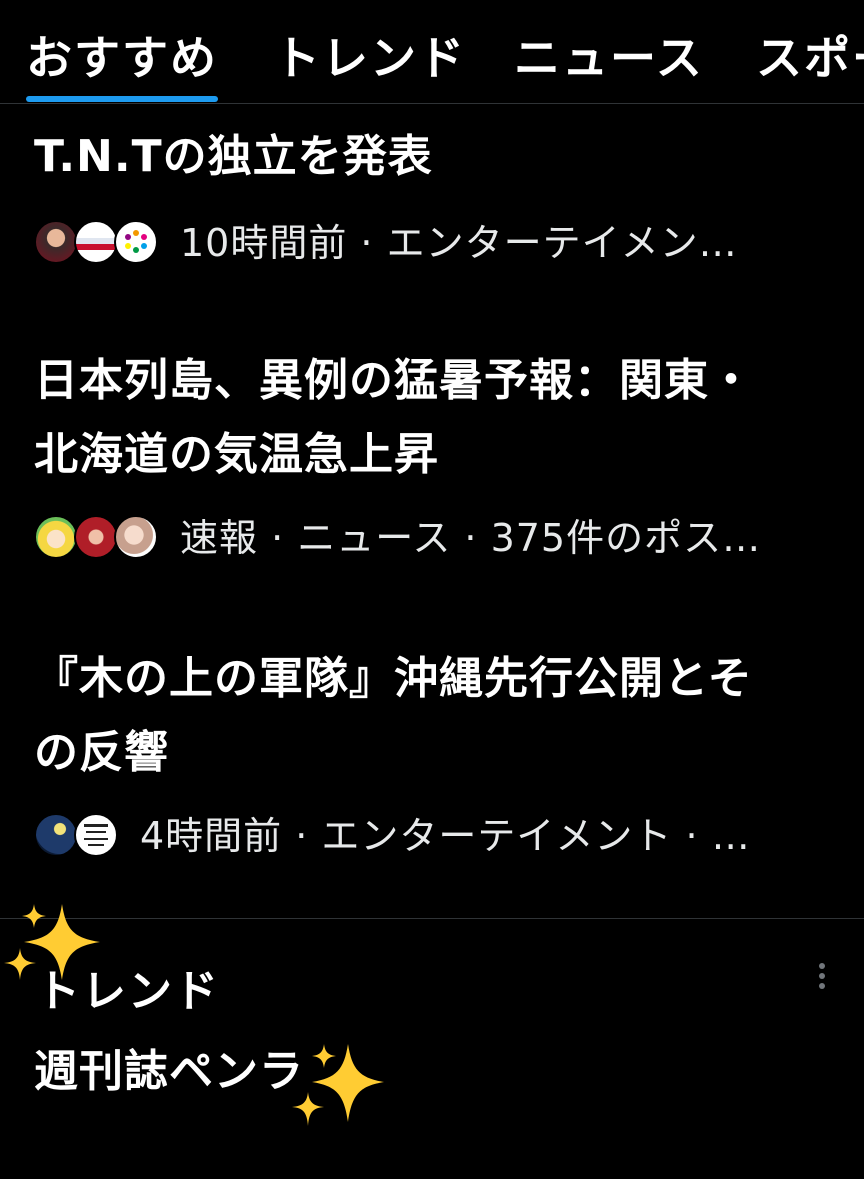 The height and width of the screenshot is (1179, 864). What do you see at coordinates (432, 918) in the screenshot?
I see `section-divider` at bounding box center [432, 918].